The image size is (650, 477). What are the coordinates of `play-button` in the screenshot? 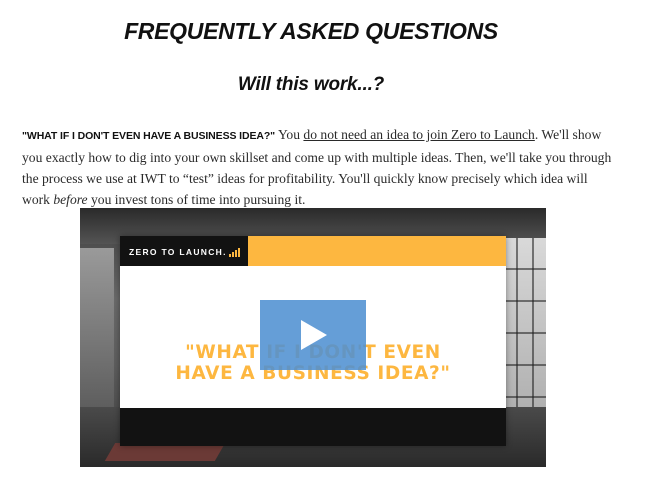 It's located at (313, 335).